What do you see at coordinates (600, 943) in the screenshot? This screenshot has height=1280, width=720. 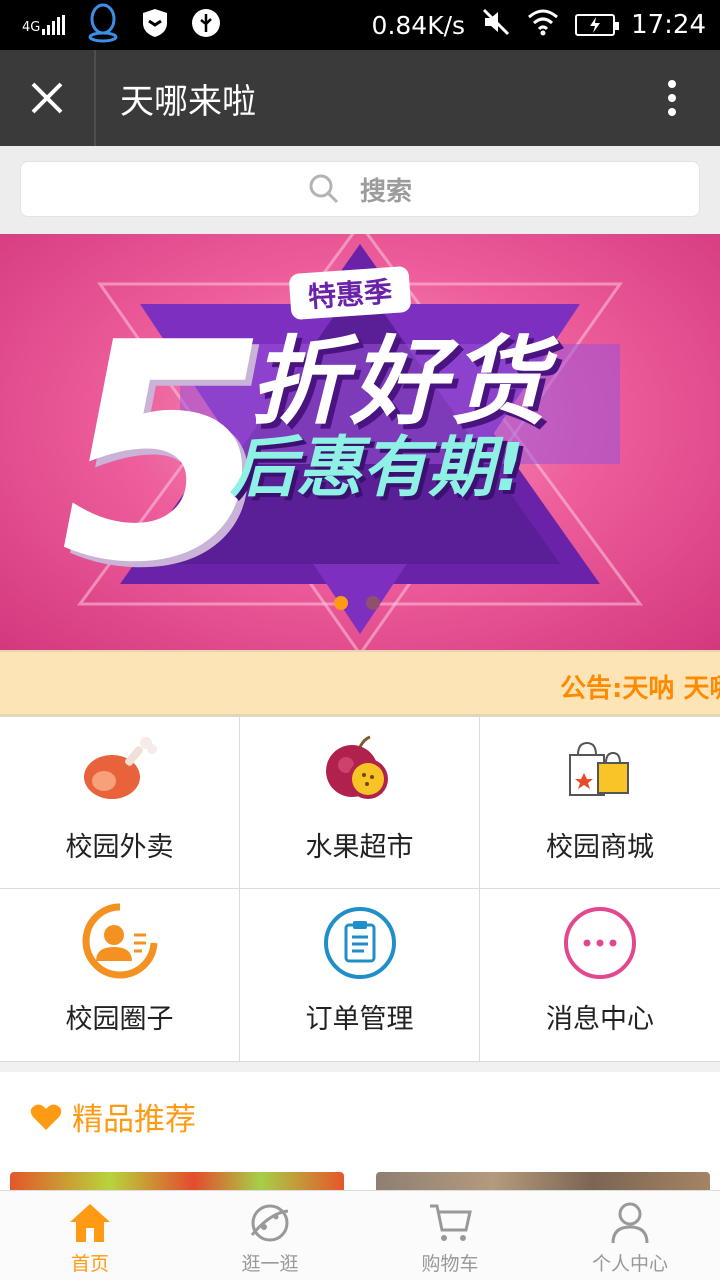 I see `chat-dots-icon` at bounding box center [600, 943].